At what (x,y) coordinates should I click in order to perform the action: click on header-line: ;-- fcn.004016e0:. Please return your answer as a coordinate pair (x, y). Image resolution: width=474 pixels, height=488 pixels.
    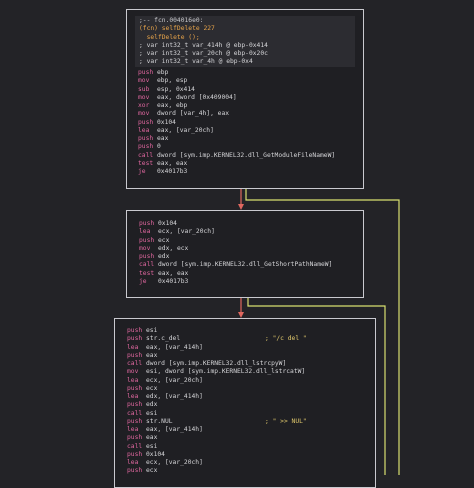
    Looking at the image, I should click on (171, 20).